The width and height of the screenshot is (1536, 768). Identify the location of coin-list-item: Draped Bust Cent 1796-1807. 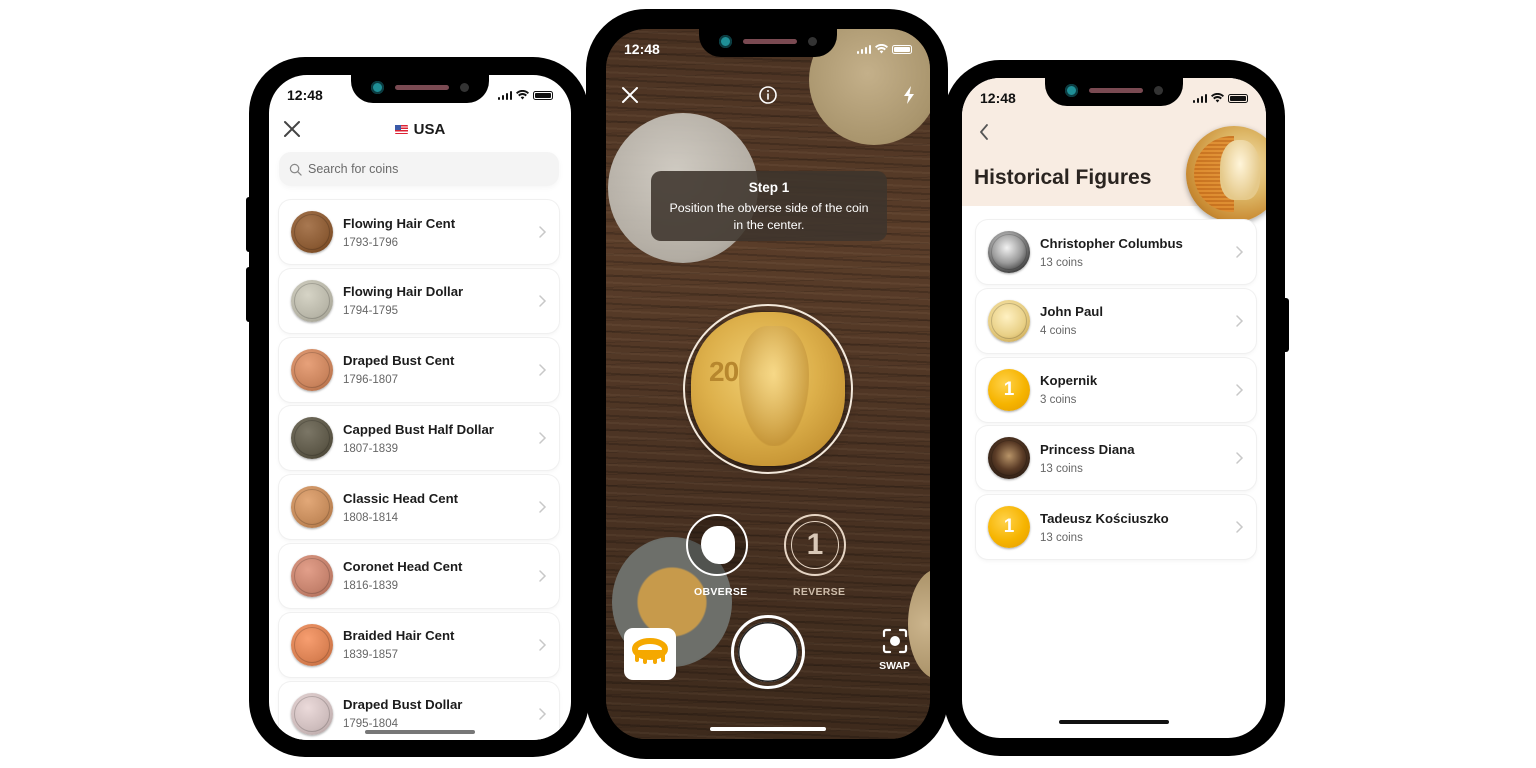
(419, 369).